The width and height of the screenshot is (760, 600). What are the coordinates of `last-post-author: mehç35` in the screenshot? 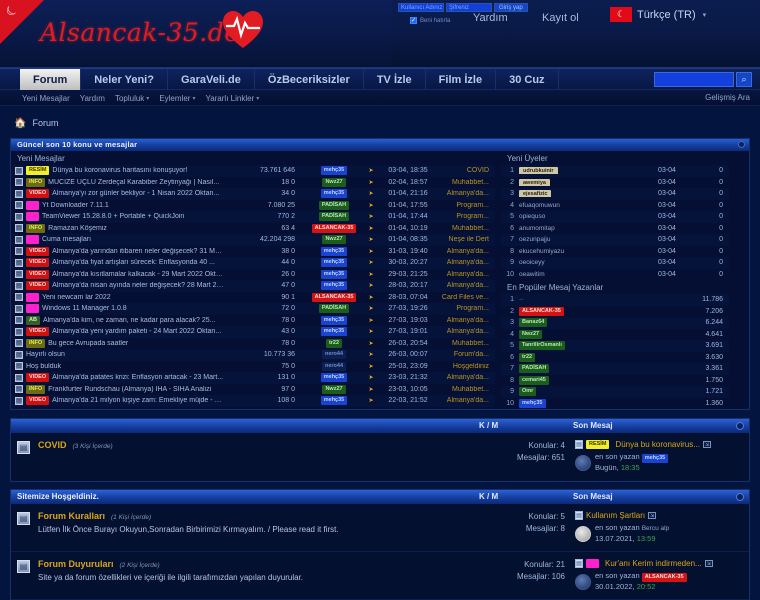 It's located at (655, 458).